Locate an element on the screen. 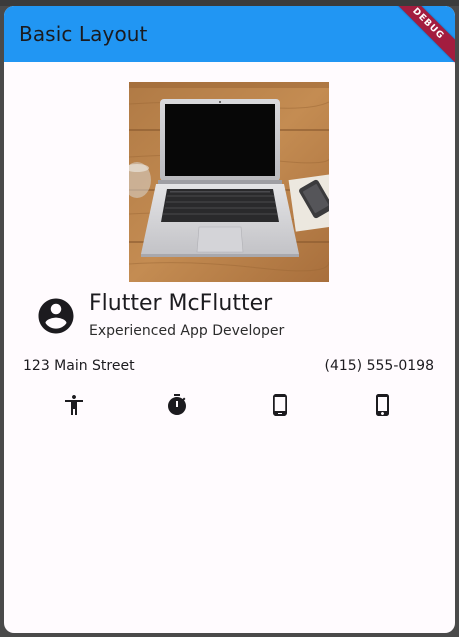 The height and width of the screenshot is (637, 459). accessibility-icon is located at coordinates (74, 405).